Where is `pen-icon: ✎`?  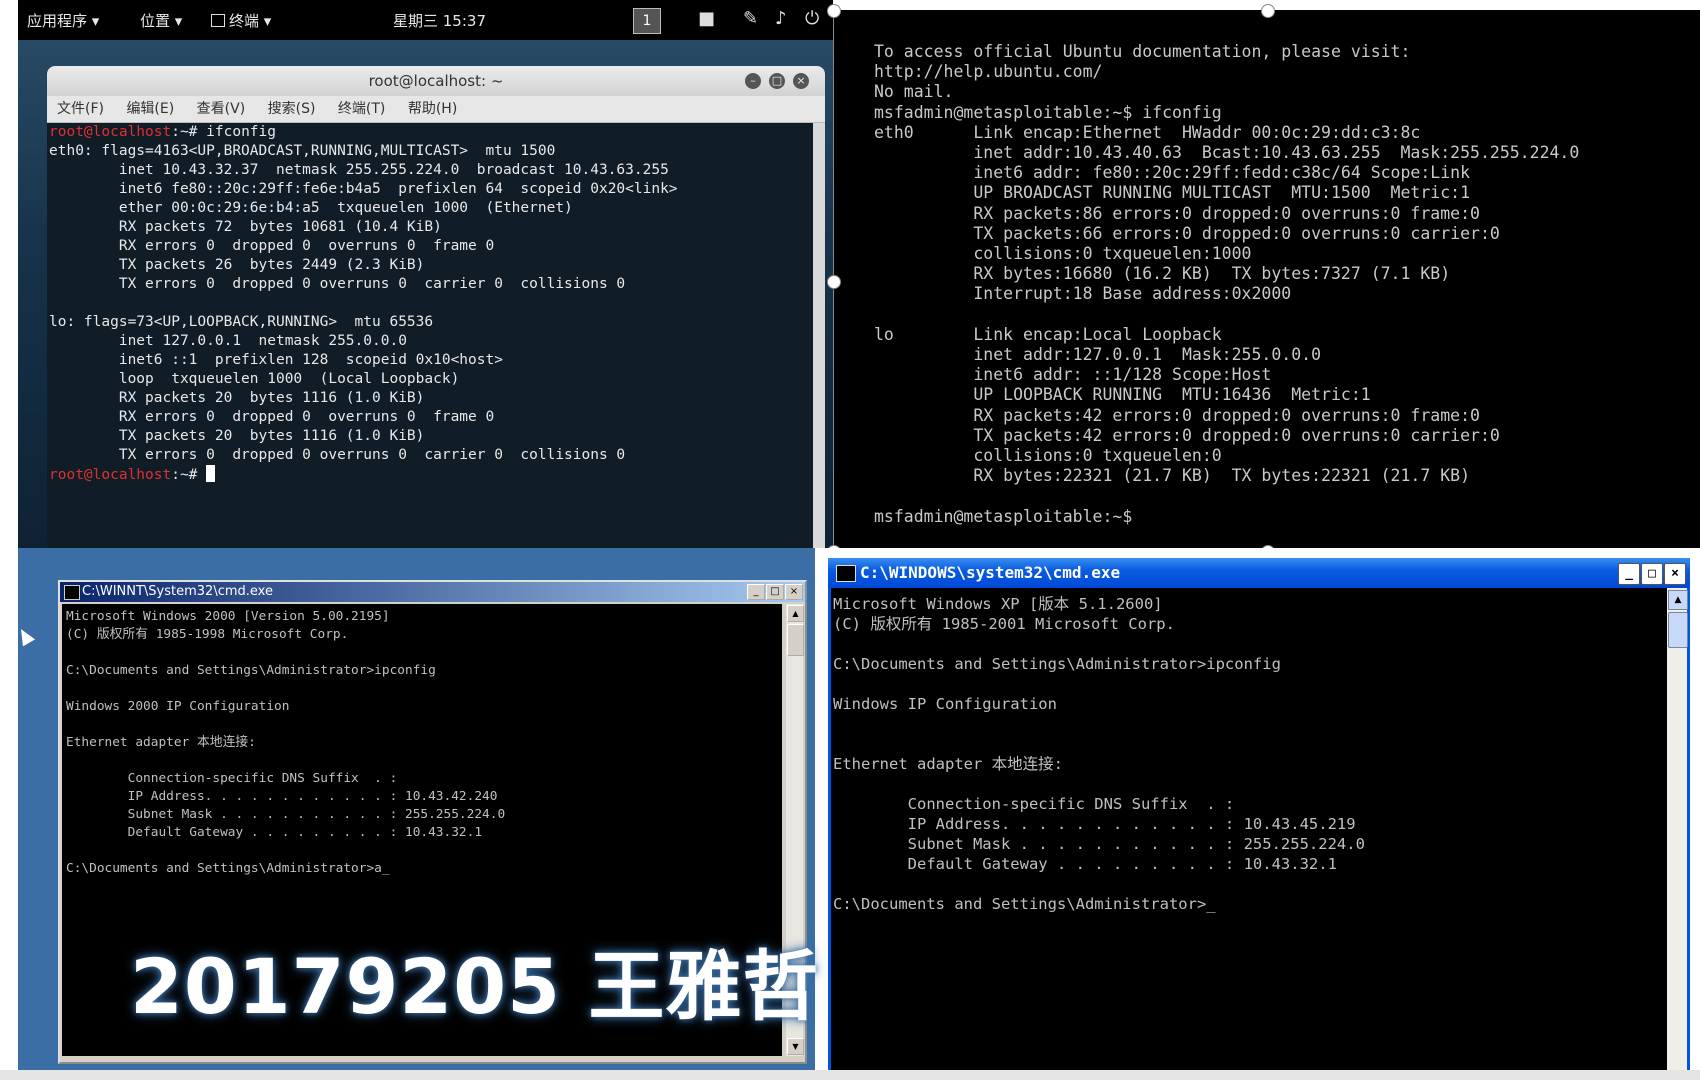 pen-icon: ✎ is located at coordinates (750, 18).